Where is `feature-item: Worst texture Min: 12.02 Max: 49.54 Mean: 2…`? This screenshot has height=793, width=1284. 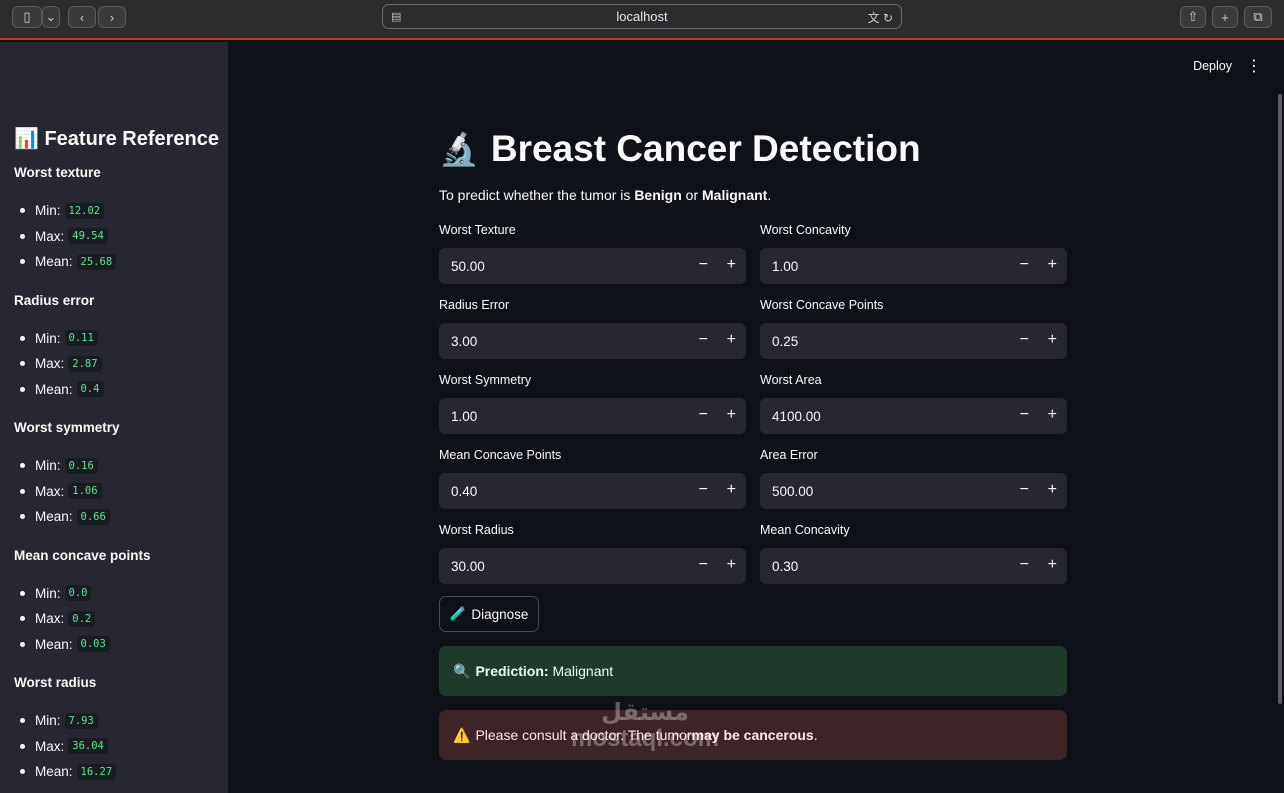
feature-item: Worst texture Min: 12.02 Max: 49.54 Mean: 2… is located at coordinates (114, 220).